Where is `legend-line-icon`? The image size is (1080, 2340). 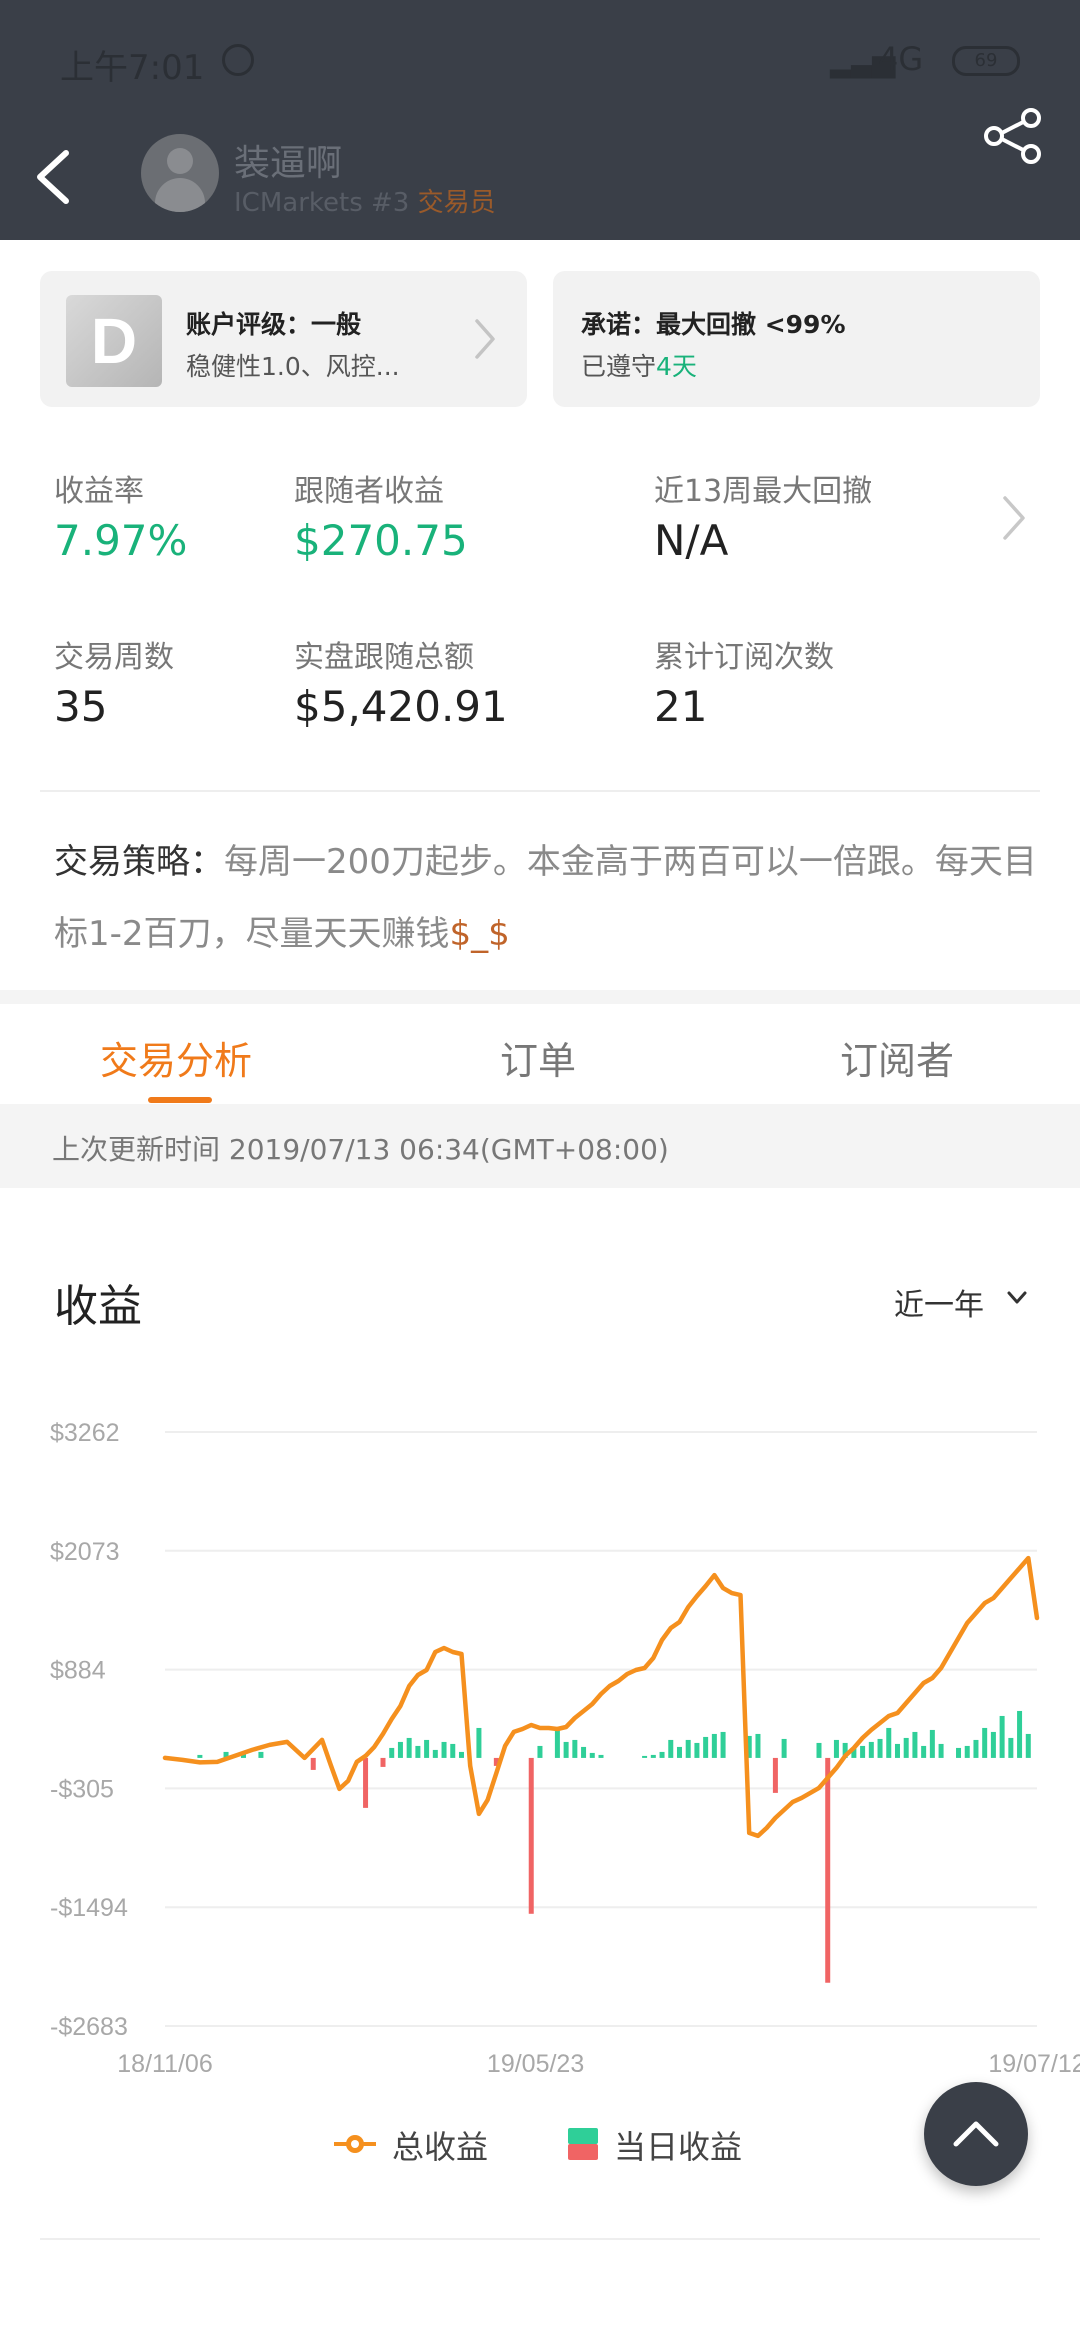 legend-line-icon is located at coordinates (355, 2144).